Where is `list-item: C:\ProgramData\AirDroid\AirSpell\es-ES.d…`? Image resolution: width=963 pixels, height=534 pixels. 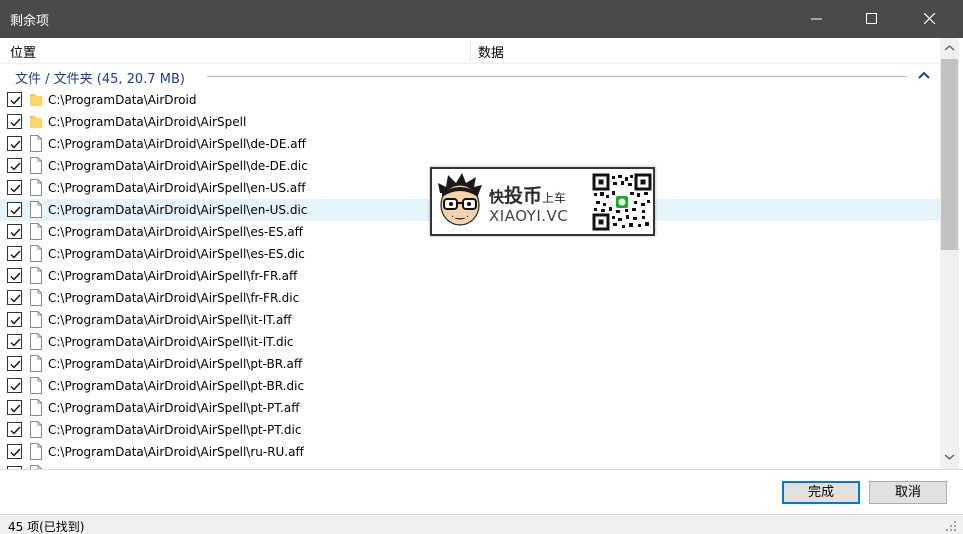
list-item: C:\ProgramData\AirDroid\AirSpell\es-ES.d… is located at coordinates (470, 254).